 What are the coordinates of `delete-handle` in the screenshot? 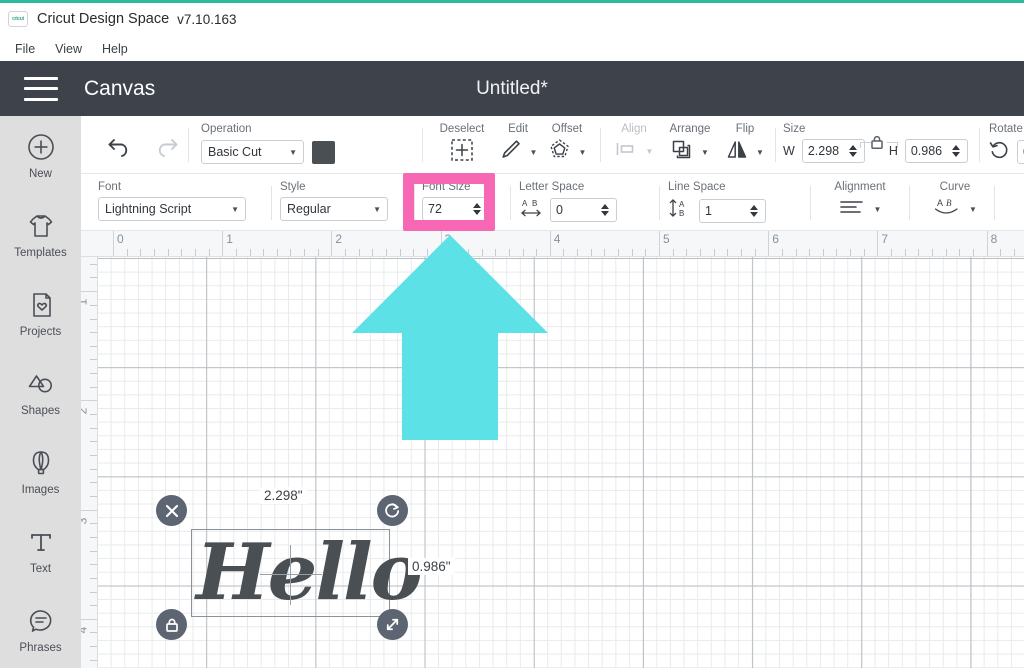 It's located at (171, 510).